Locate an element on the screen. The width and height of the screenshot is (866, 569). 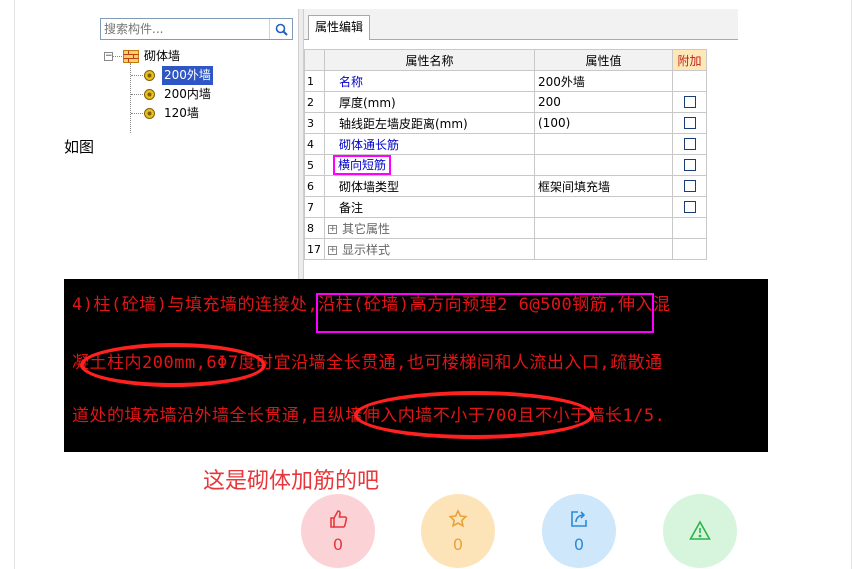
tree-item-label: 200外墙 is located at coordinates (187, 75).